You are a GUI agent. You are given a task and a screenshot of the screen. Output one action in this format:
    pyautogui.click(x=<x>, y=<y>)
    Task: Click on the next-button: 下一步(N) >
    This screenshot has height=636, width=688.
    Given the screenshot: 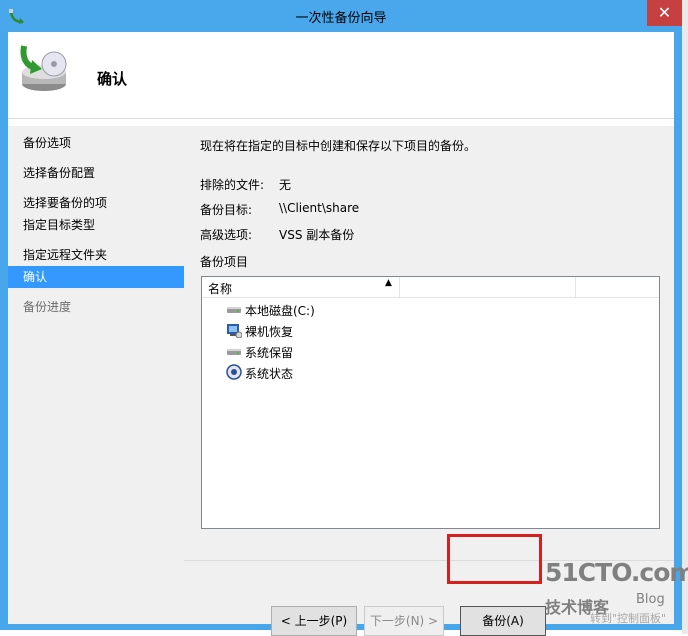 What is the action you would take?
    pyautogui.click(x=404, y=621)
    